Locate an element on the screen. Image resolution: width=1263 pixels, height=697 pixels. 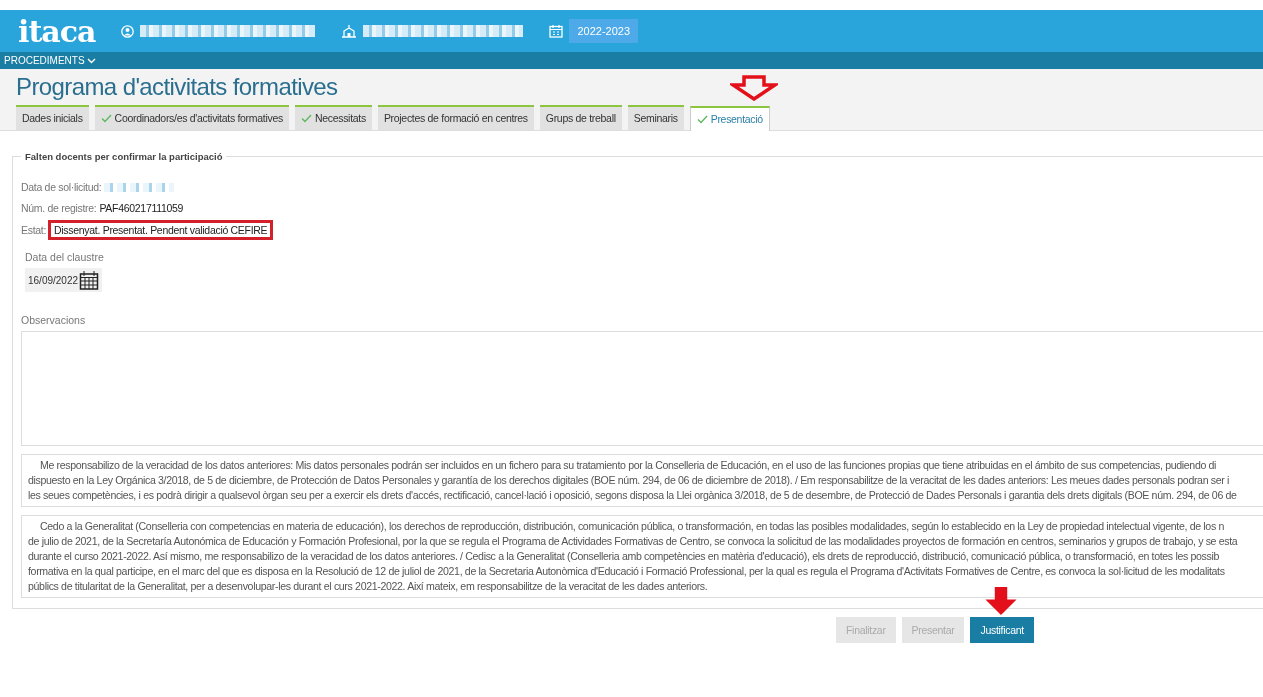
tab: Seminaris is located at coordinates (655, 117).